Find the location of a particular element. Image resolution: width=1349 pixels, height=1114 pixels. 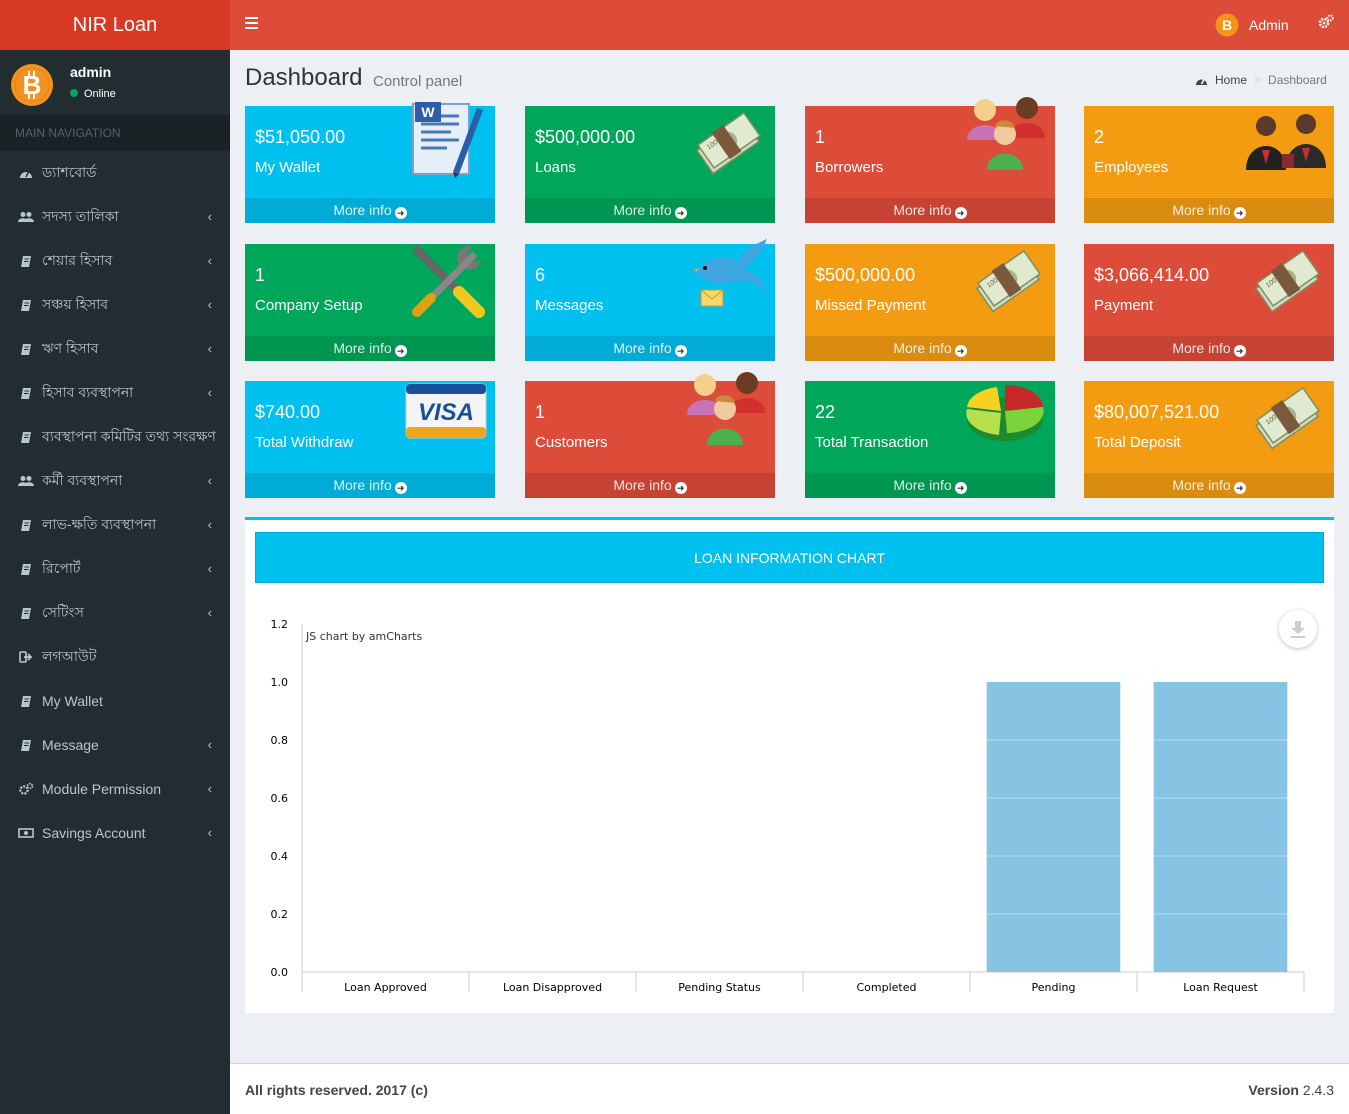

bitcoin-user-icon: B is located at coordinates (1227, 25).